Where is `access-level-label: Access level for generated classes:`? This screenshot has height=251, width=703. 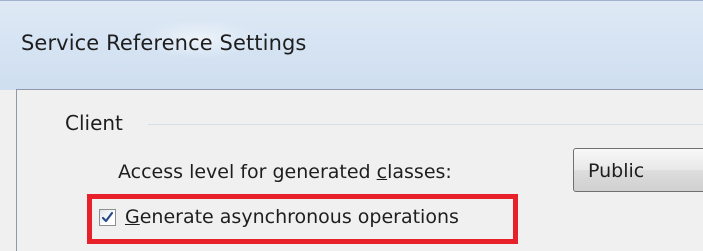
access-level-label: Access level for generated classes: is located at coordinates (285, 172).